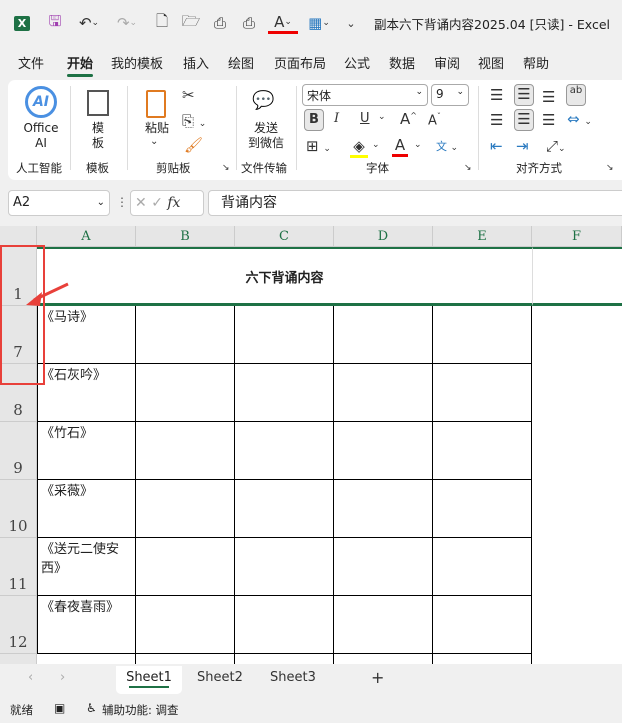 The height and width of the screenshot is (723, 622). I want to click on cell-a: 《竹石》, so click(86, 451).